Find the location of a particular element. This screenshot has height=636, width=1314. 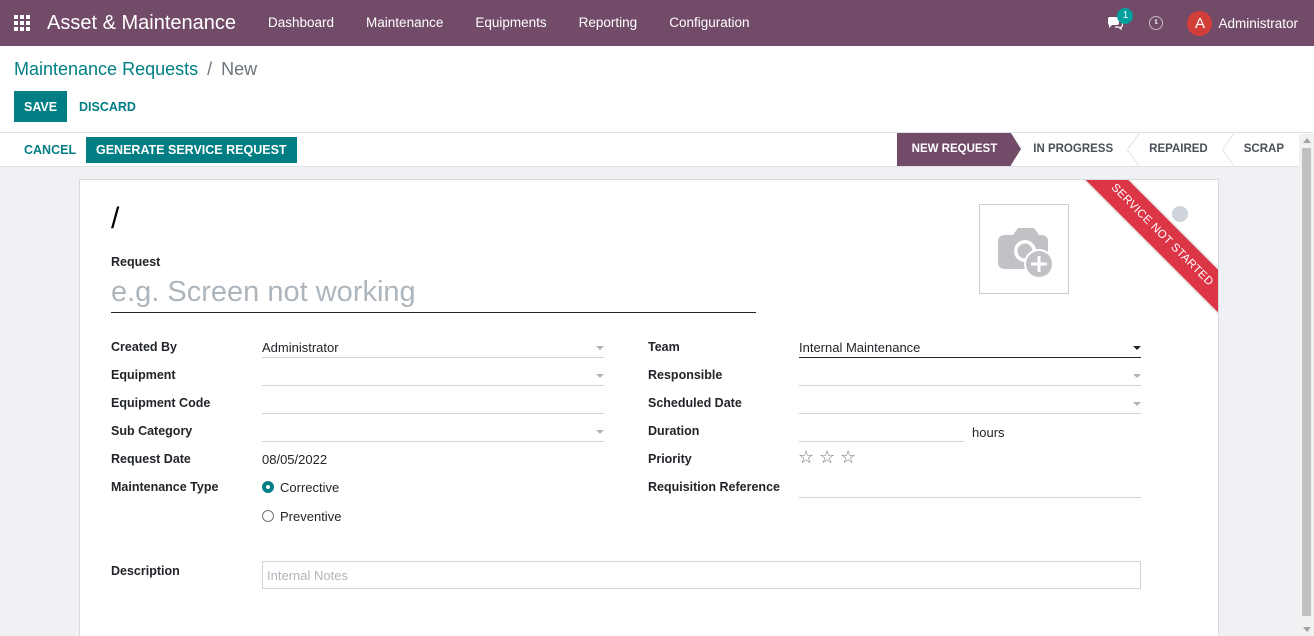

equipment-code-field is located at coordinates (433, 404).